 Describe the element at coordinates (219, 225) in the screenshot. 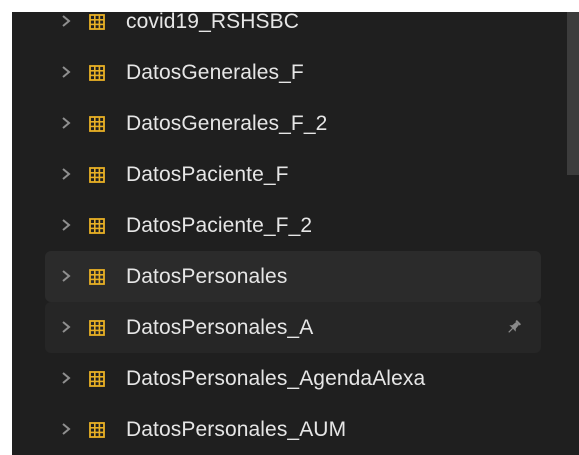

I see `tree-item-label: DatosPaciente_F_2` at that location.